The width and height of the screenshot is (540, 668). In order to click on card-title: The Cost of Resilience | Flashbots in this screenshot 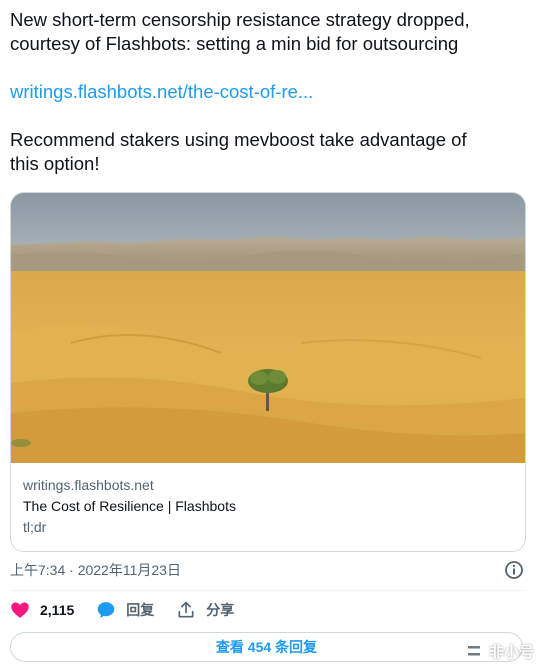, I will do `click(129, 506)`.